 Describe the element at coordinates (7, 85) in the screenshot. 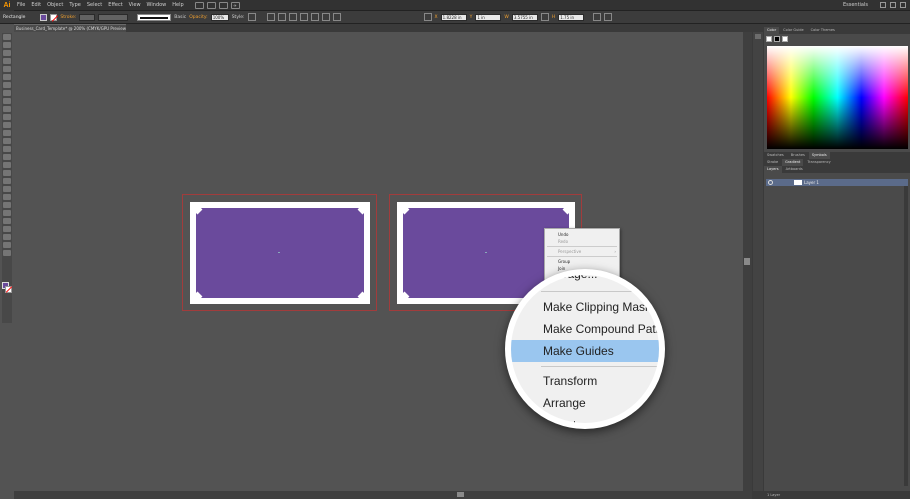

I see `type-tool-icon` at that location.